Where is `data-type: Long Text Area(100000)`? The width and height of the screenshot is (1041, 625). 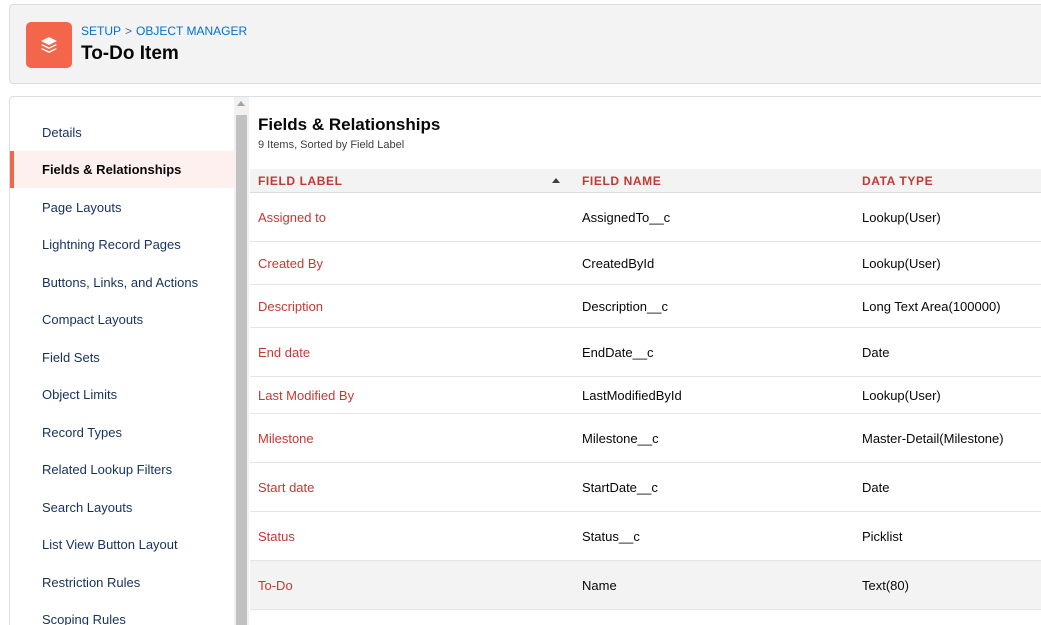 data-type: Long Text Area(100000) is located at coordinates (931, 306).